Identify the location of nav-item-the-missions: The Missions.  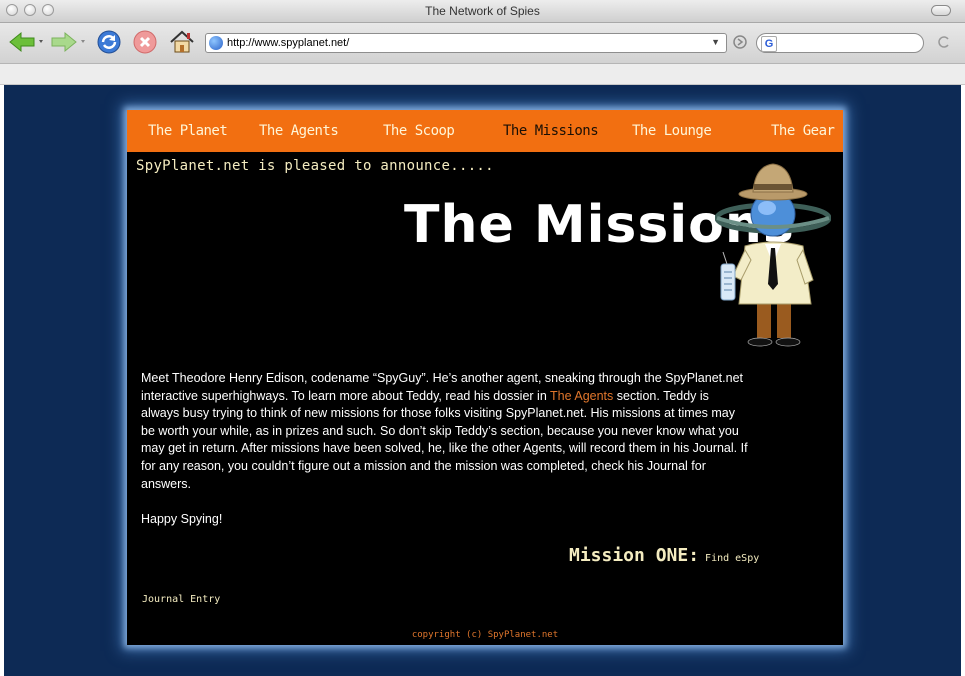
(551, 131).